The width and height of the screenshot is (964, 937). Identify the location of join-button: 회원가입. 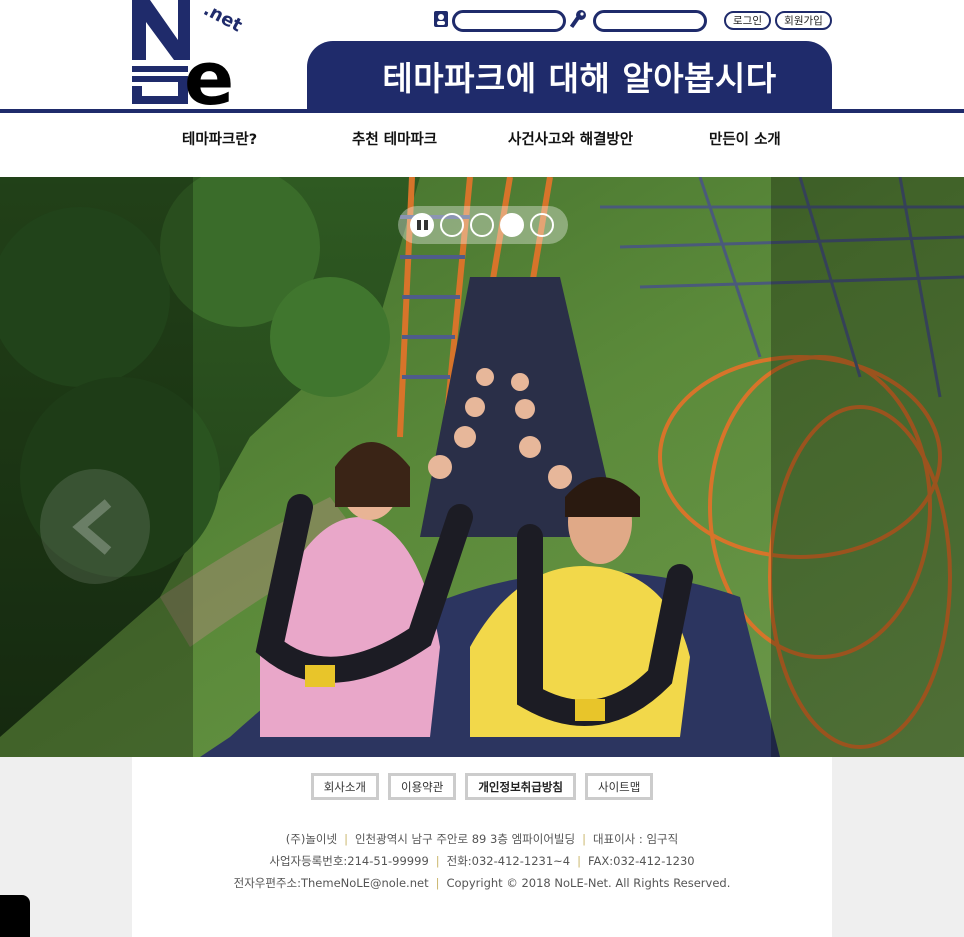
(803, 20).